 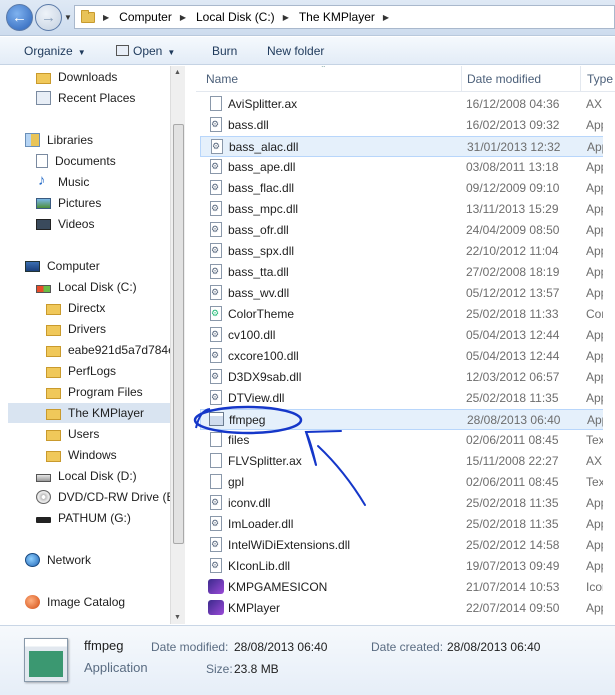 What do you see at coordinates (178, 334) in the screenshot?
I see `nav-scrollbar-thumb` at bounding box center [178, 334].